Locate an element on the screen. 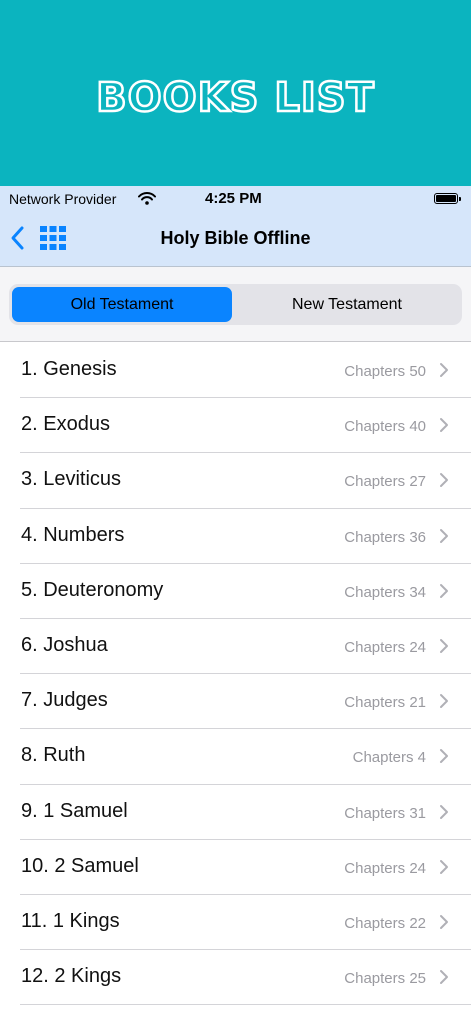 The width and height of the screenshot is (471, 1024). book-name: 3. Leviticus is located at coordinates (71, 479).